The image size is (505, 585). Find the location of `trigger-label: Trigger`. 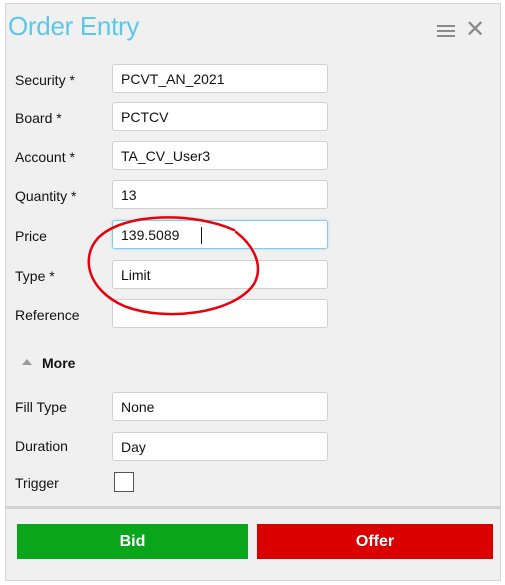

trigger-label: Trigger is located at coordinates (37, 483).